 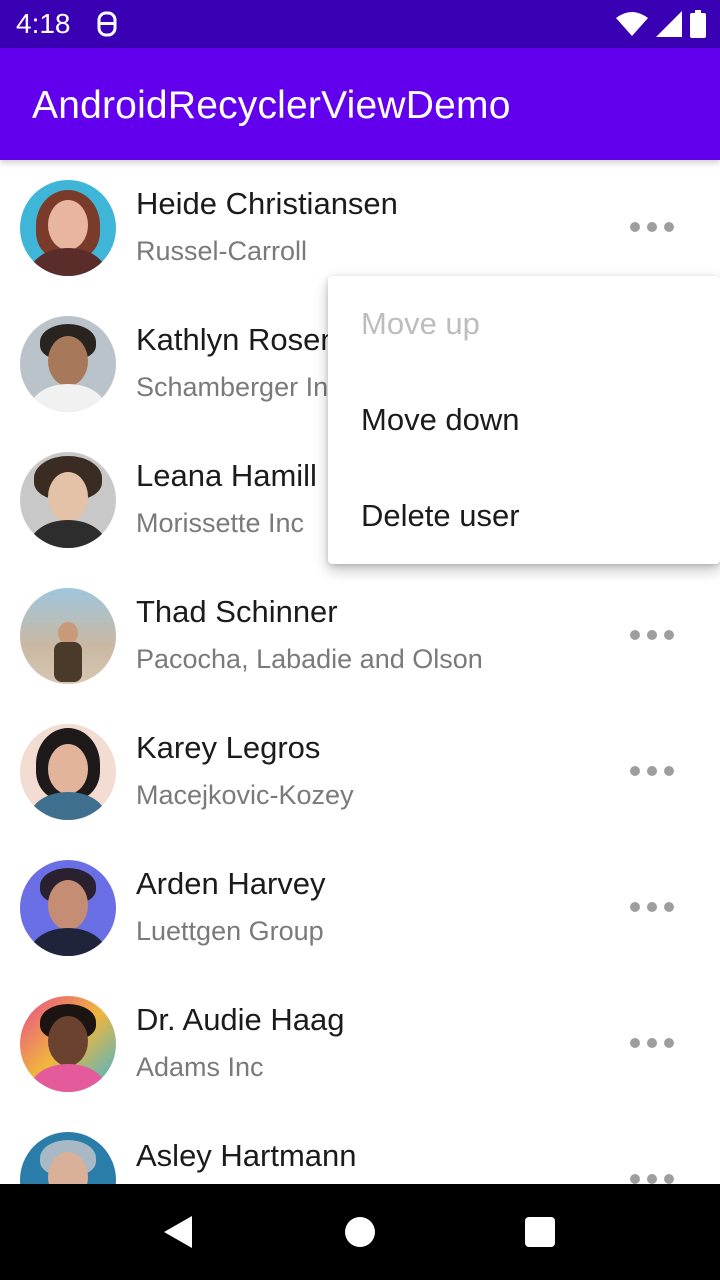 I want to click on user-company: Adams Inc, so click(x=200, y=1067).